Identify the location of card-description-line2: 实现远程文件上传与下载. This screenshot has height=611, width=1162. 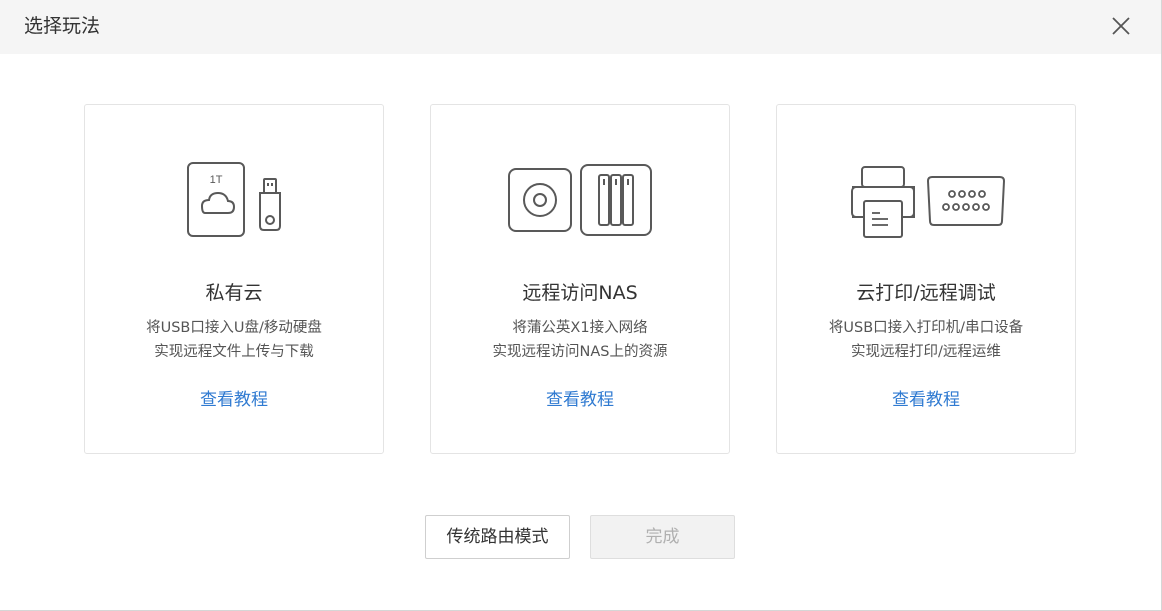
(234, 352).